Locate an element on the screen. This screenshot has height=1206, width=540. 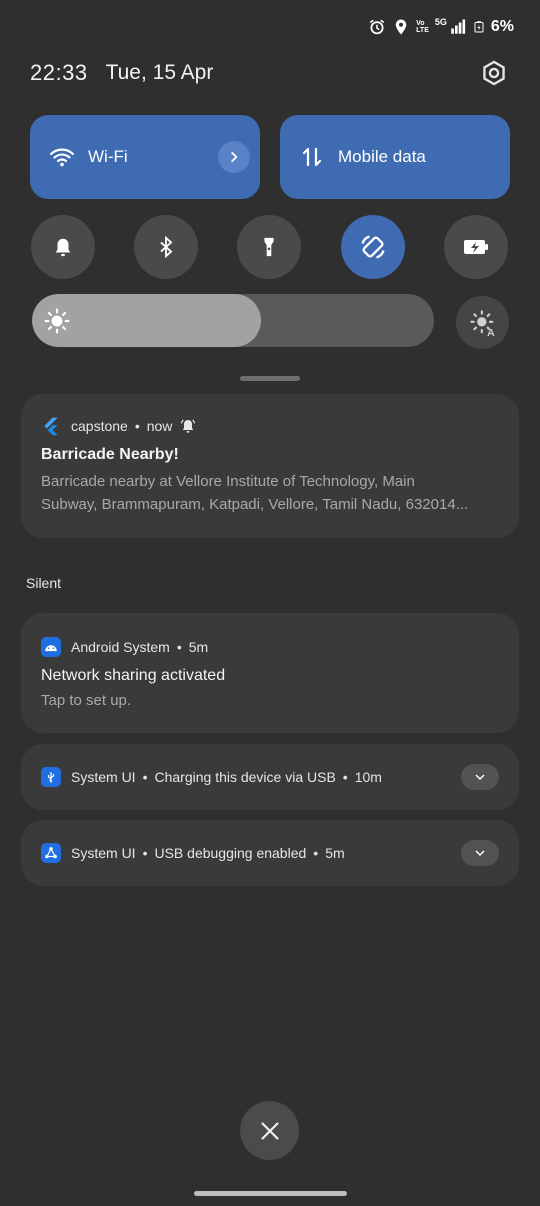
battery-saver-toggle is located at coordinates (476, 247).